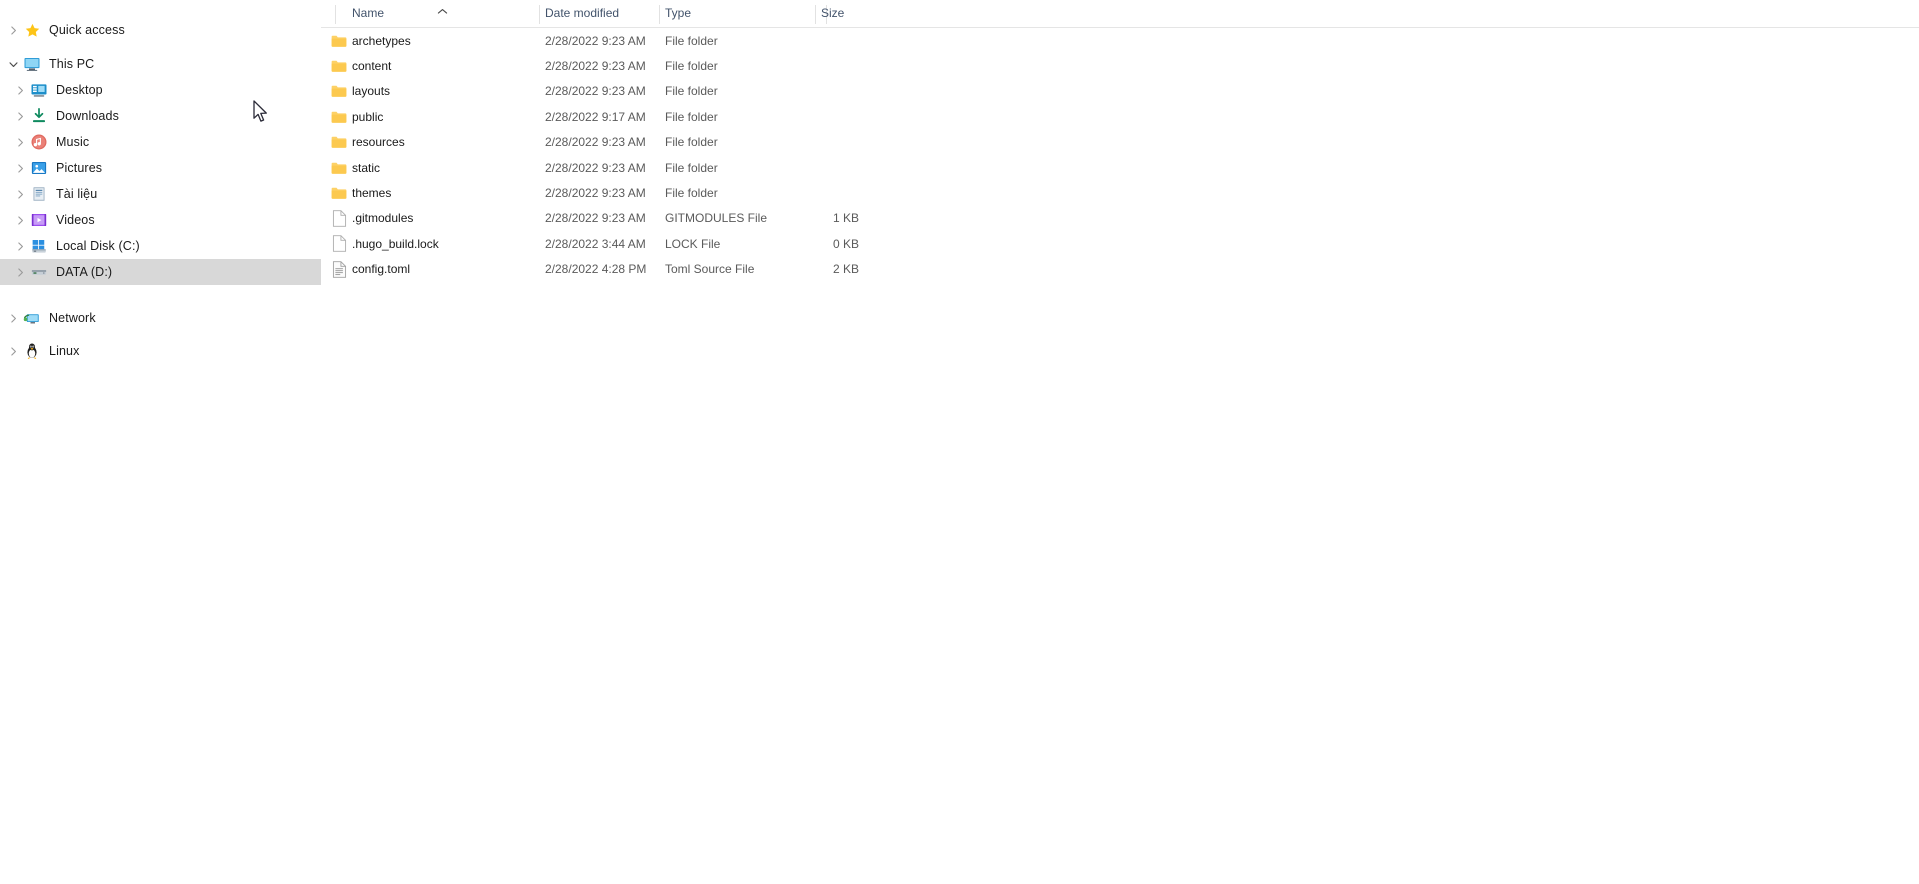 This screenshot has width=1919, height=884. What do you see at coordinates (832, 13) in the screenshot?
I see `column-header-size: Size` at bounding box center [832, 13].